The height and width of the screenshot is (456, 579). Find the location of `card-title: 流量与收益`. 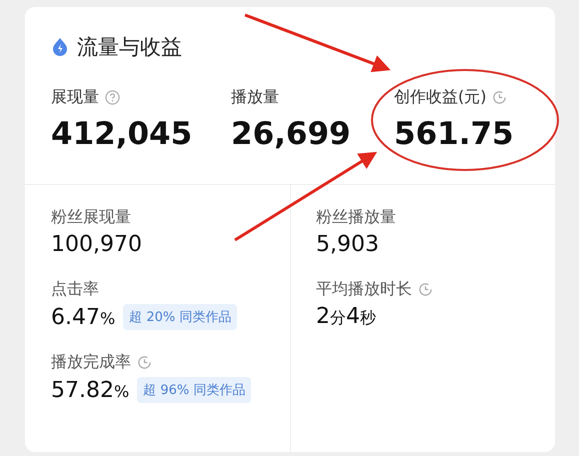

card-title: 流量与收益 is located at coordinates (129, 47).